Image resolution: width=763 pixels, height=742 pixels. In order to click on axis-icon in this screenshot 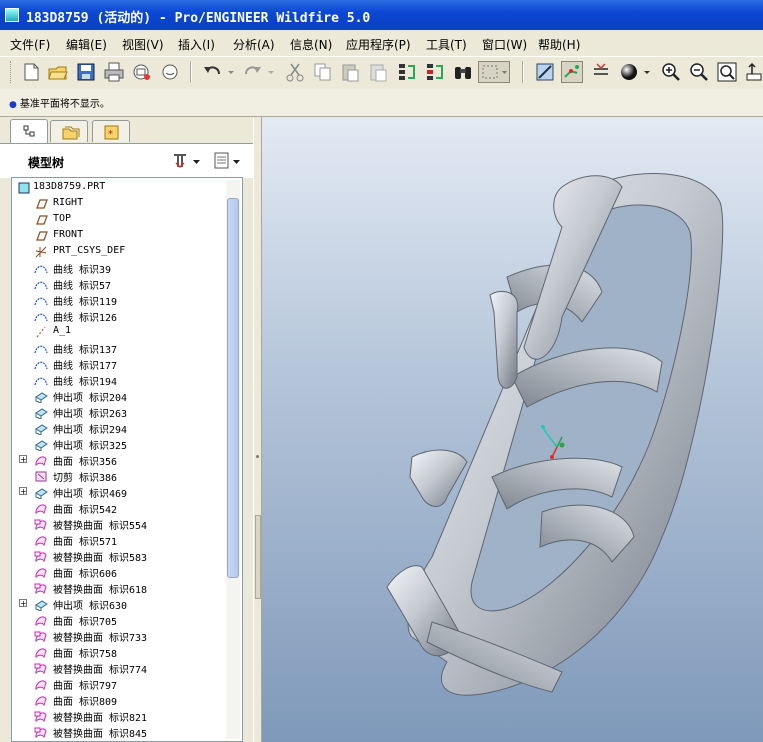, I will do `click(41, 332)`.